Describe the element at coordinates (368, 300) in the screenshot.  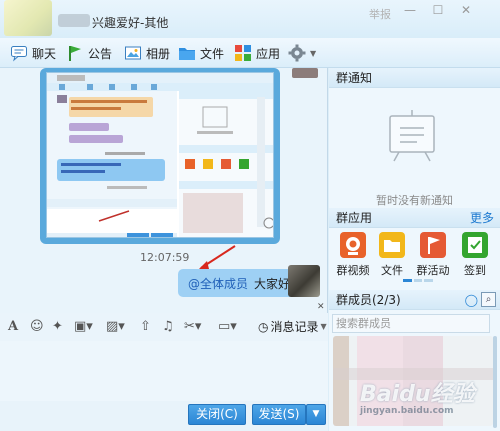
I see `group-members-title: 群成员(2/3)` at that location.